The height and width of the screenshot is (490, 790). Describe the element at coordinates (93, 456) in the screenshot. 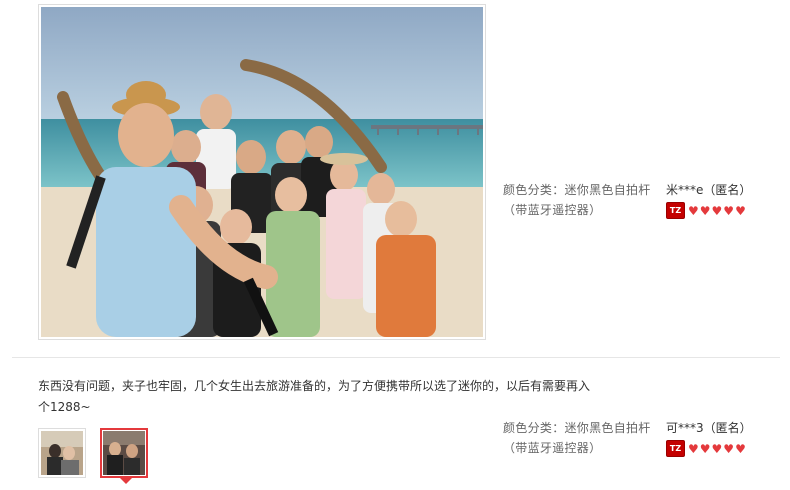

I see `review-thumbnails` at that location.